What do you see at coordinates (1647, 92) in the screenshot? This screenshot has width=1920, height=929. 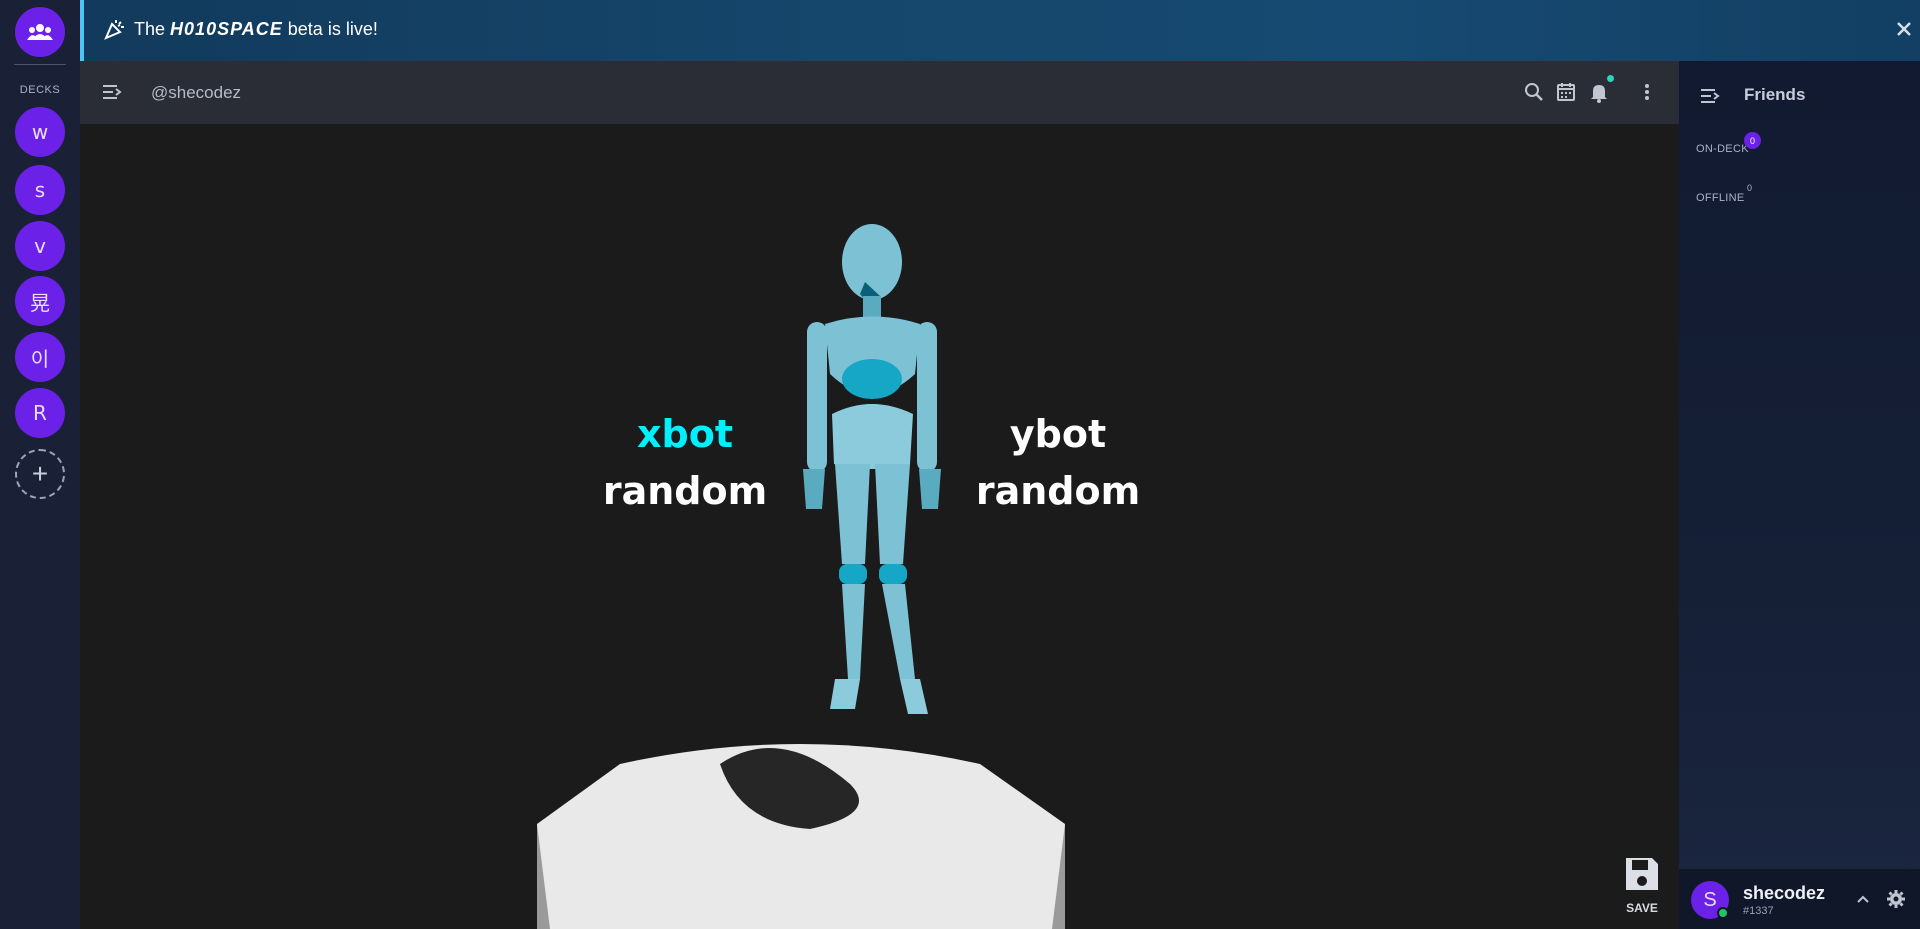 I see `more-vertical-icon` at bounding box center [1647, 92].